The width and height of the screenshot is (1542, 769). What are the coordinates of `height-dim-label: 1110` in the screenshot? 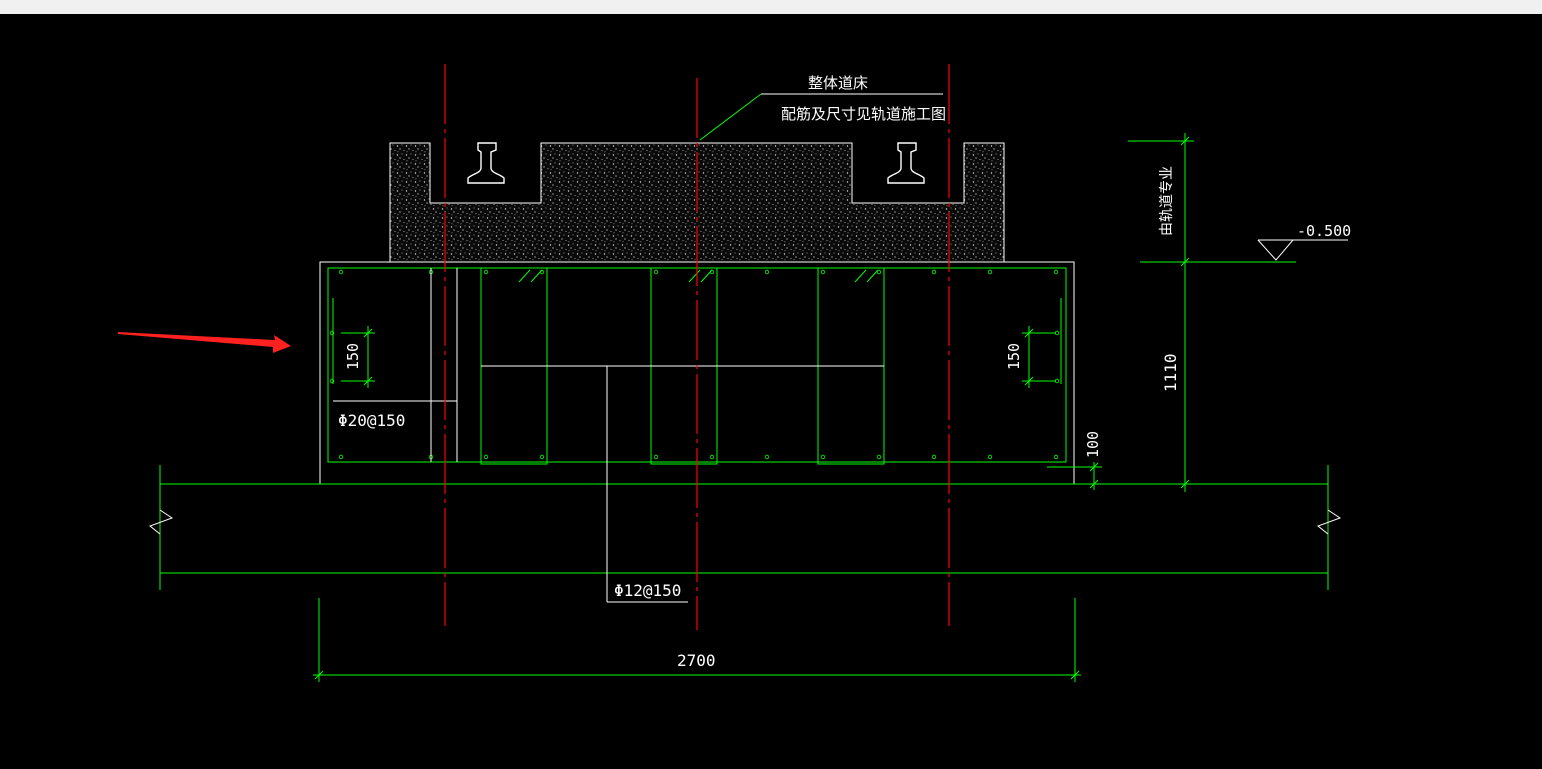 It's located at (1170, 372).